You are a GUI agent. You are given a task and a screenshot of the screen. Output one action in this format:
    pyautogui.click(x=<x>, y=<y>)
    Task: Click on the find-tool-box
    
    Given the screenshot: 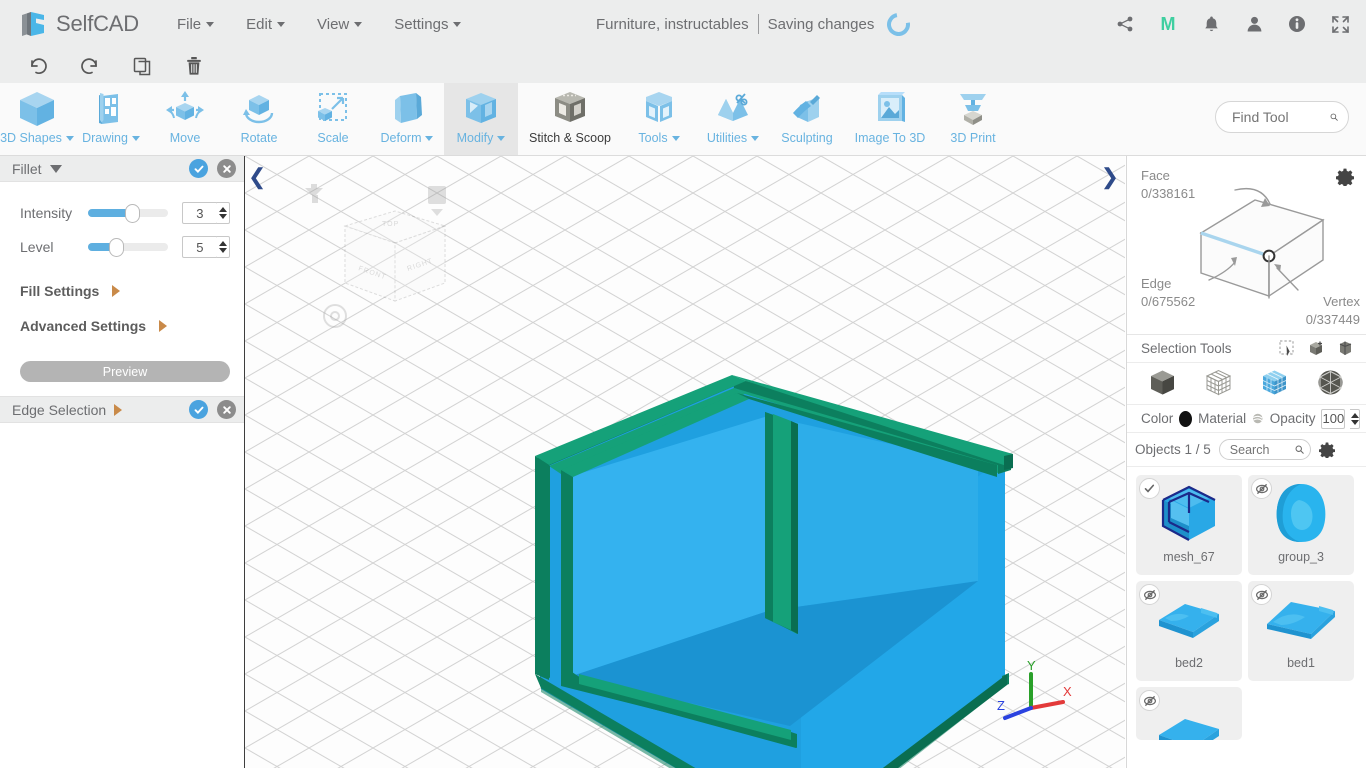 What is the action you would take?
    pyautogui.click(x=1282, y=117)
    